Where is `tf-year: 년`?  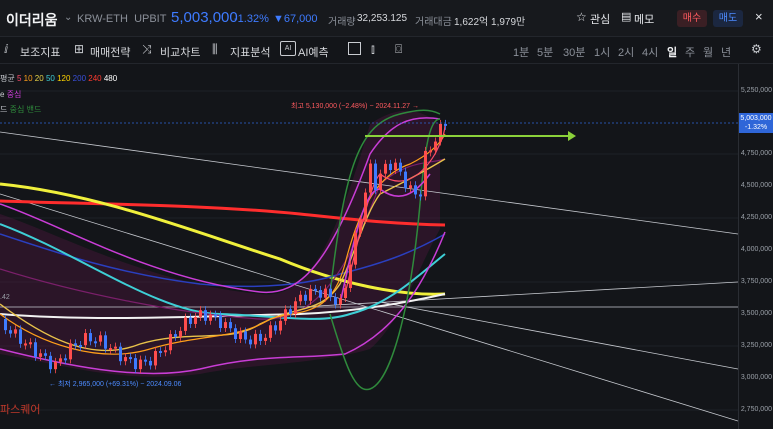 tf-year: 년 is located at coordinates (726, 52).